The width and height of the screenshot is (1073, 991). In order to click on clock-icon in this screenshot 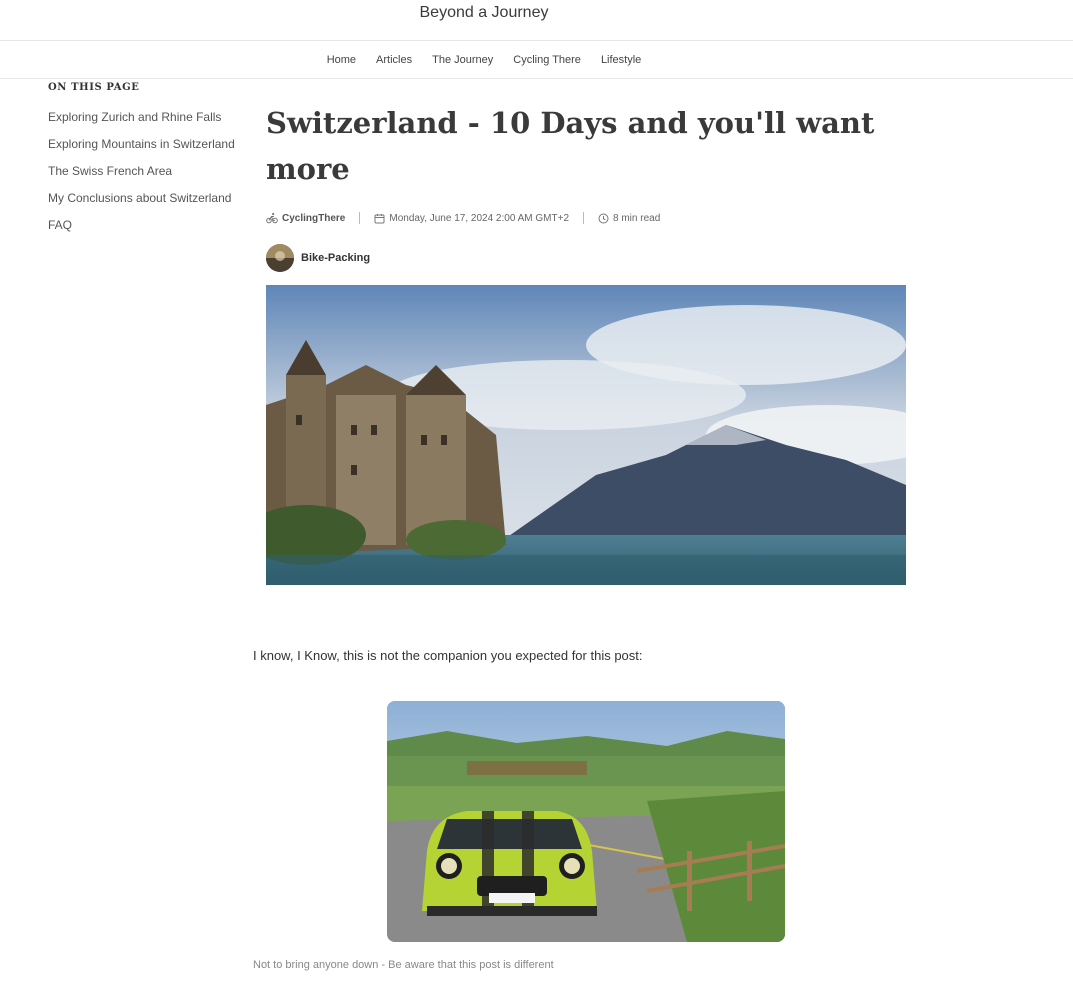, I will do `click(603, 218)`.